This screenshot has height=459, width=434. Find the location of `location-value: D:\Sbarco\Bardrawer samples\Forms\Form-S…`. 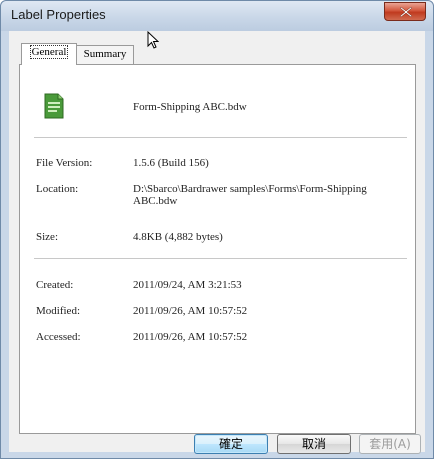

location-value: D:\Sbarco\Bardrawer samples\Forms\Form-S… is located at coordinates (268, 195).